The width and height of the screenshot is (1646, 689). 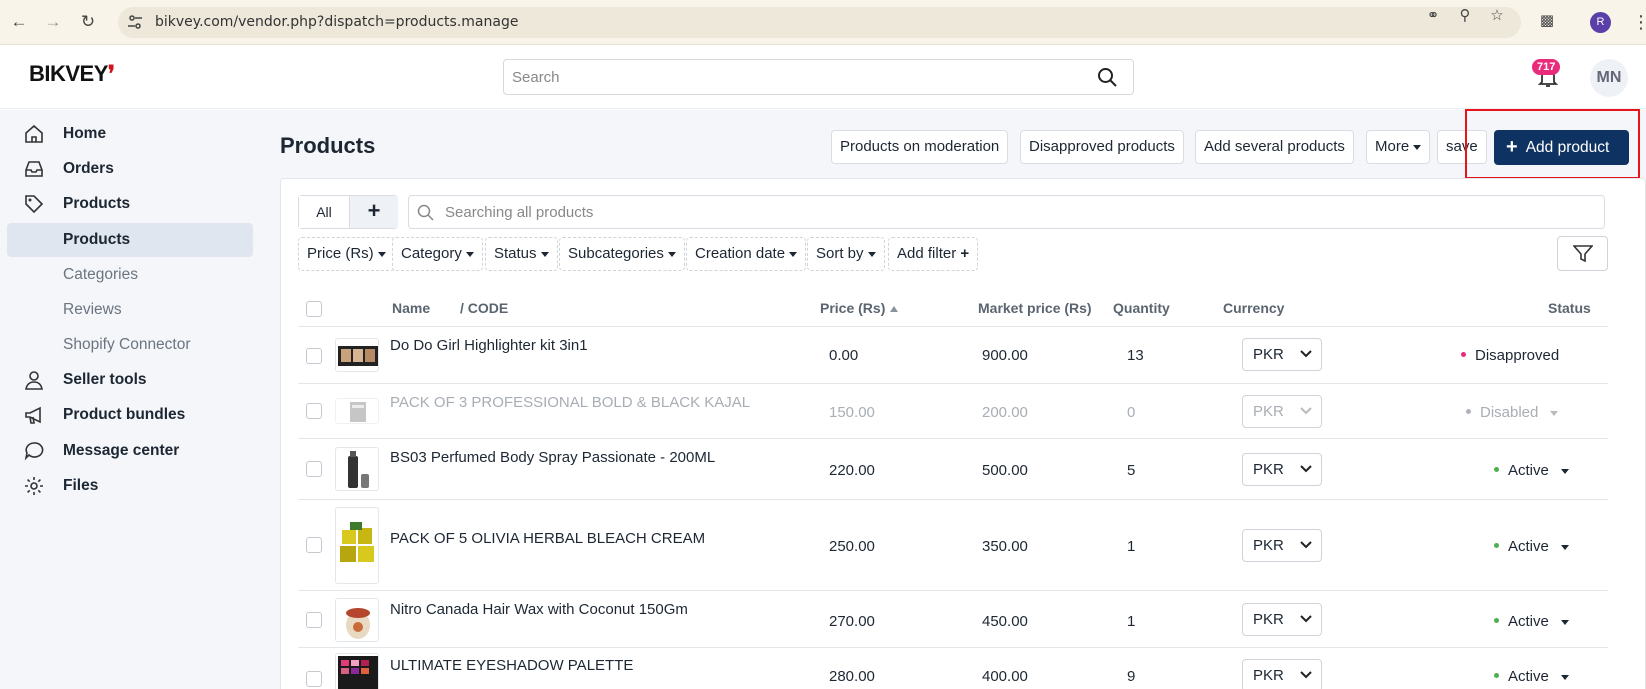 What do you see at coordinates (411, 308) in the screenshot?
I see `column-name: Name` at bounding box center [411, 308].